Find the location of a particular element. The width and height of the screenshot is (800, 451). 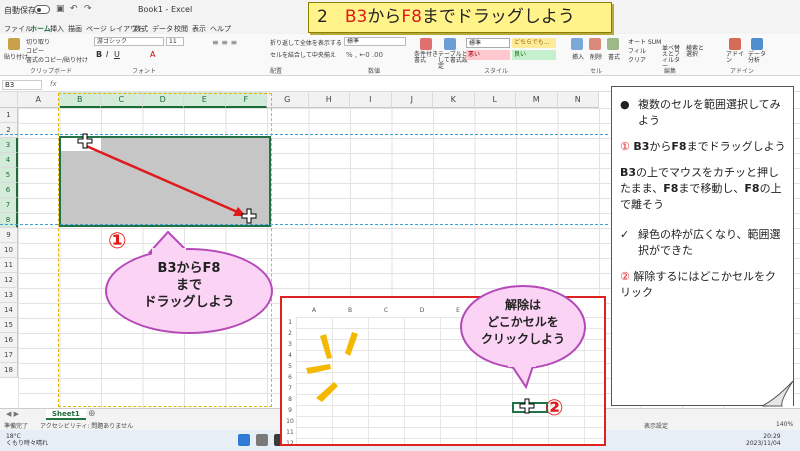

callout-drag-line2: まで is located at coordinates (188, 285).